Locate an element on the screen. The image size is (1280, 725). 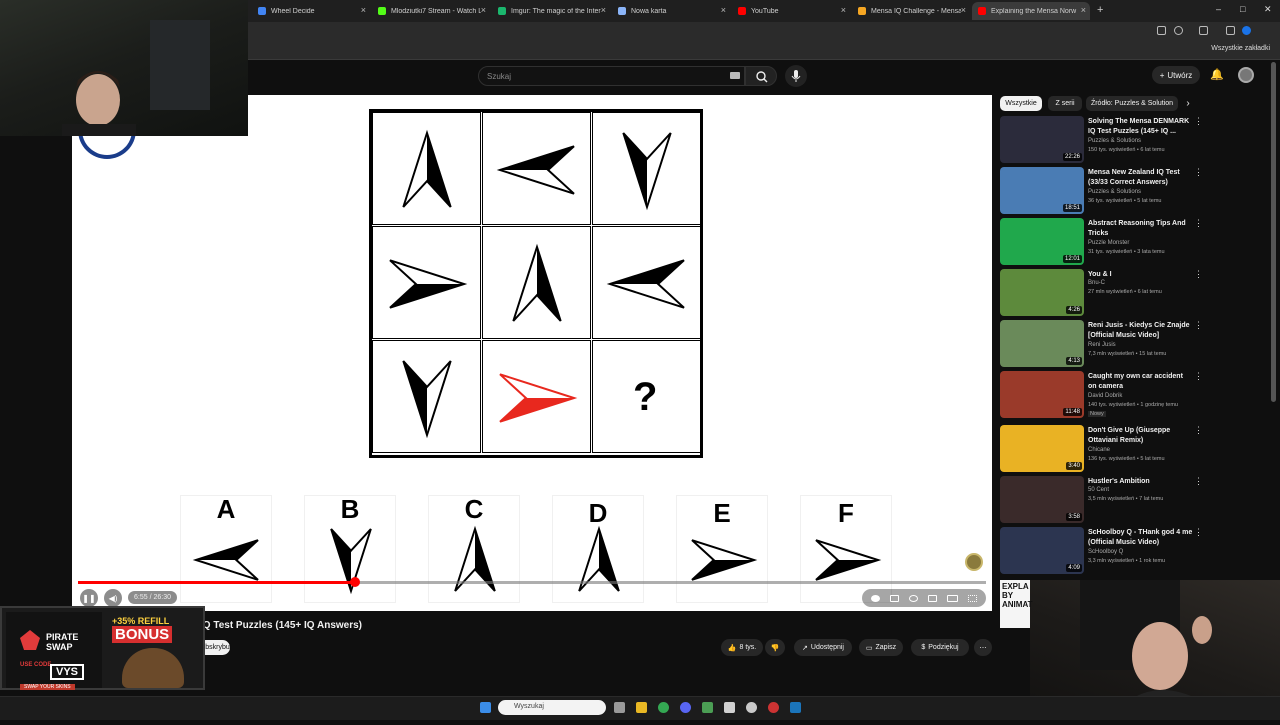
chip-all: Wszystkie is located at coordinates (1021, 103).